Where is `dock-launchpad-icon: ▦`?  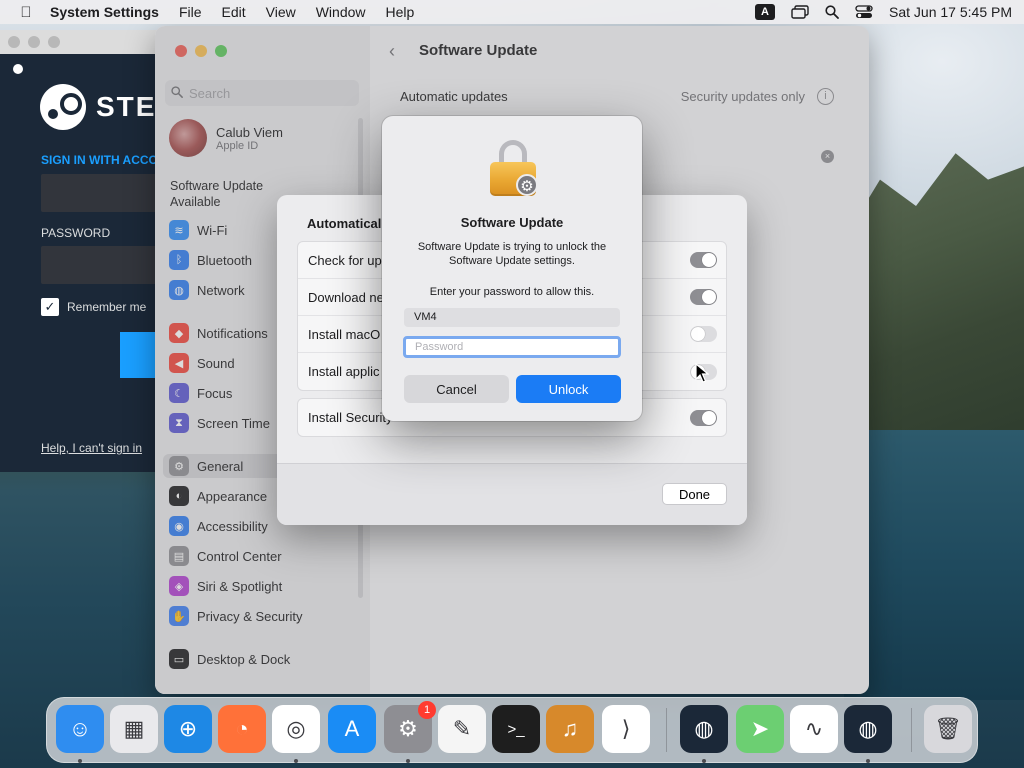
dock-launchpad-icon: ▦ is located at coordinates (134, 729).